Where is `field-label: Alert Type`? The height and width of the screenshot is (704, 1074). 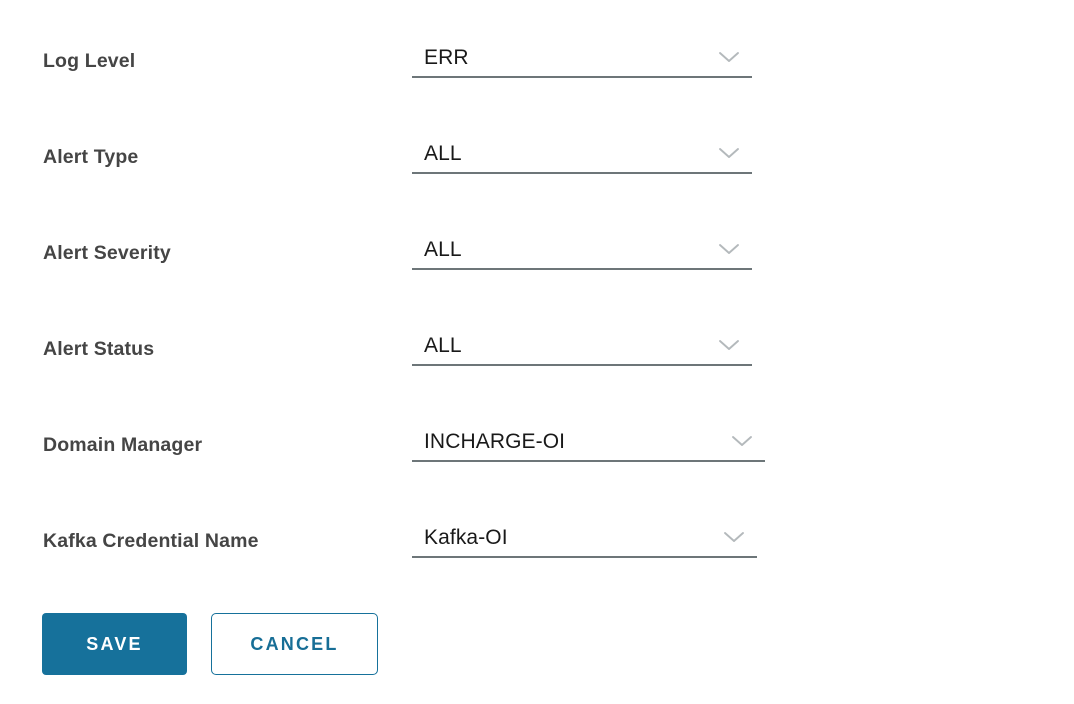
field-label: Alert Type is located at coordinates (91, 157).